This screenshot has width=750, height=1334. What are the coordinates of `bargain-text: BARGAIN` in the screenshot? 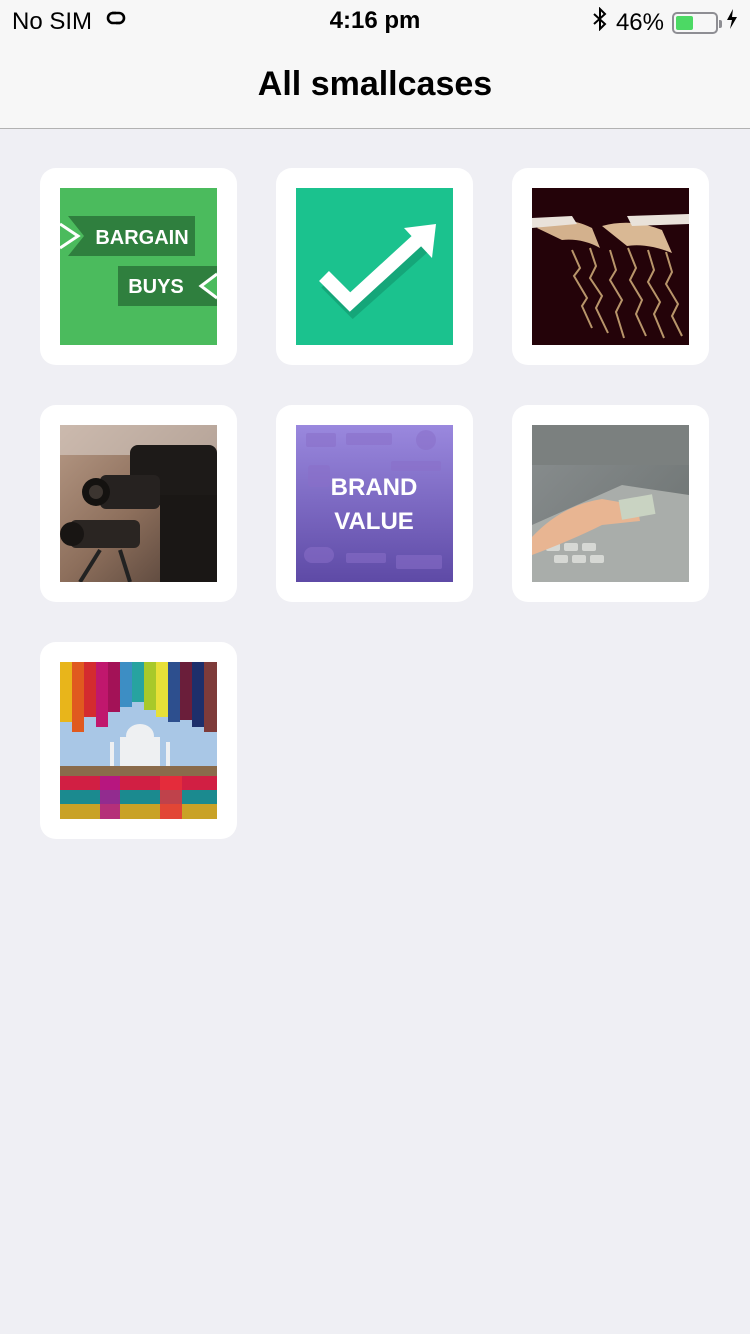 It's located at (141, 238).